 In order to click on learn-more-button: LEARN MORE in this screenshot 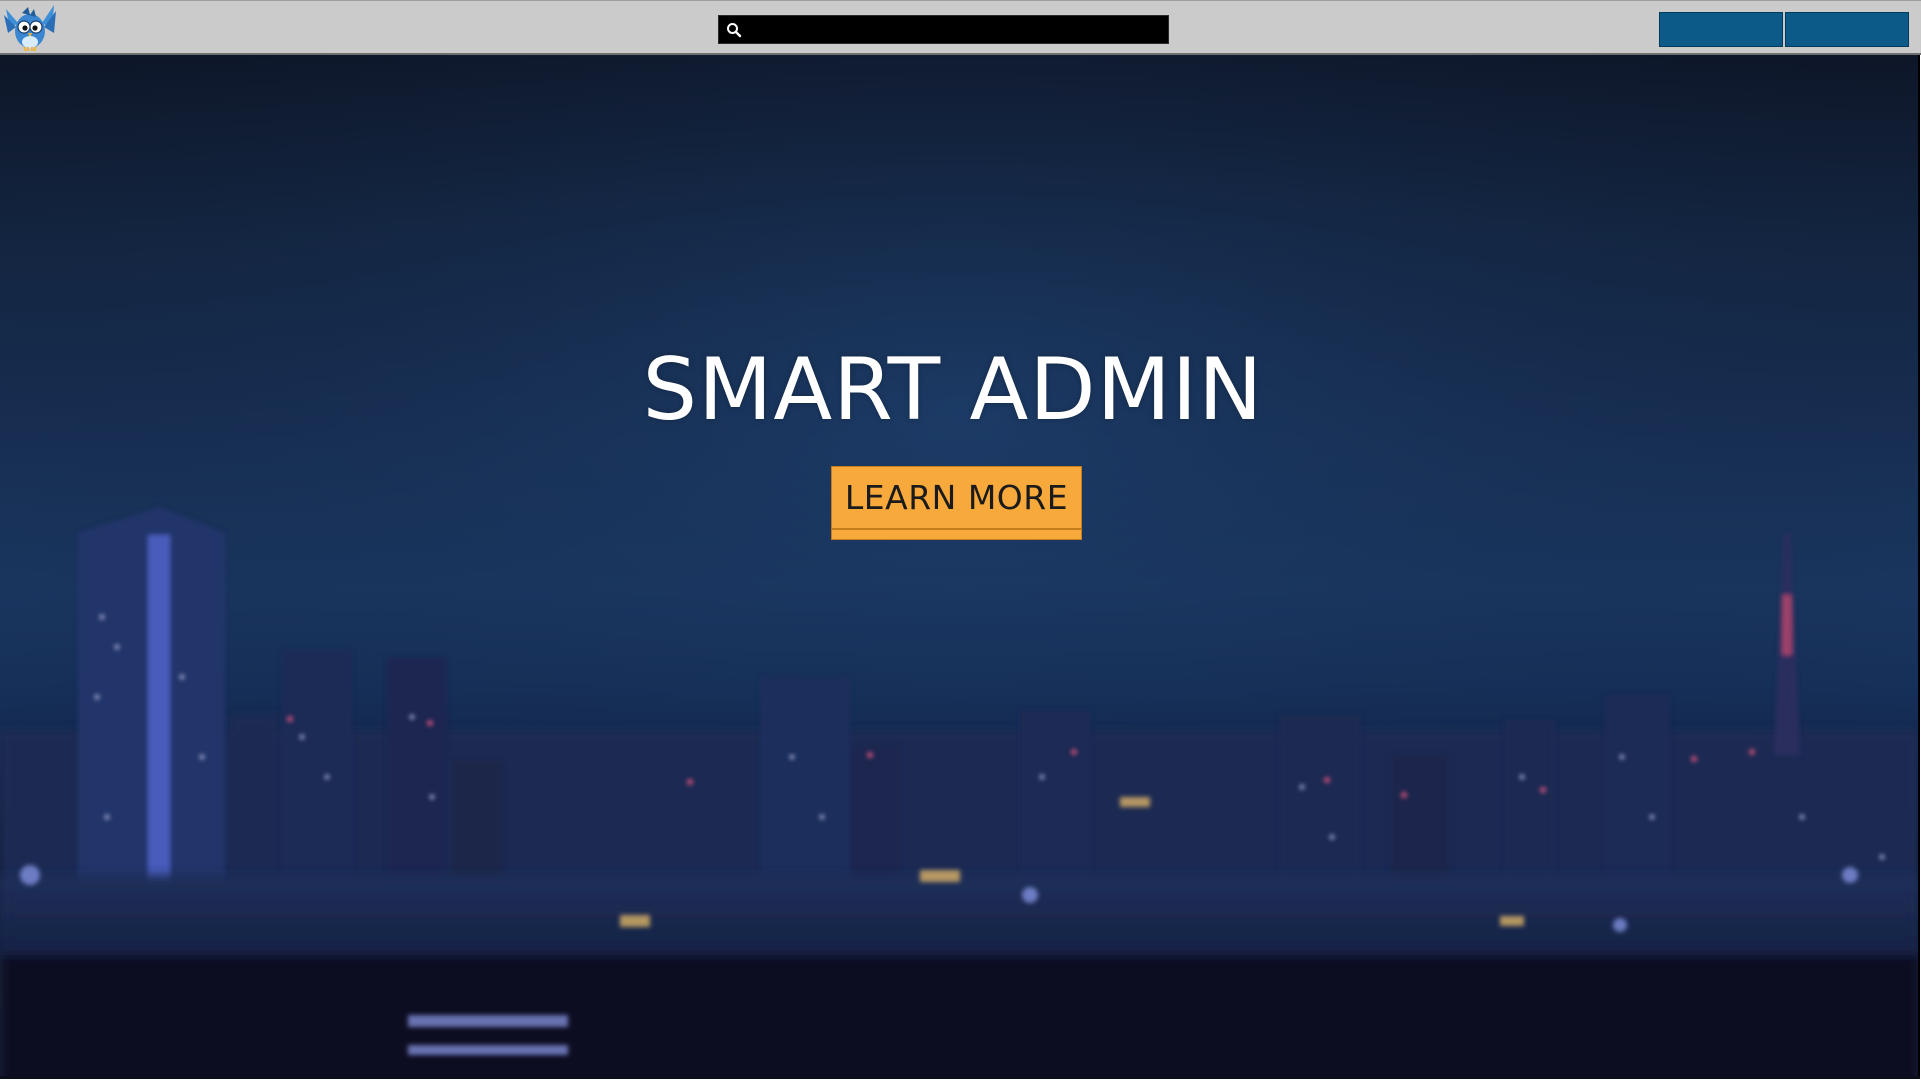, I will do `click(956, 503)`.